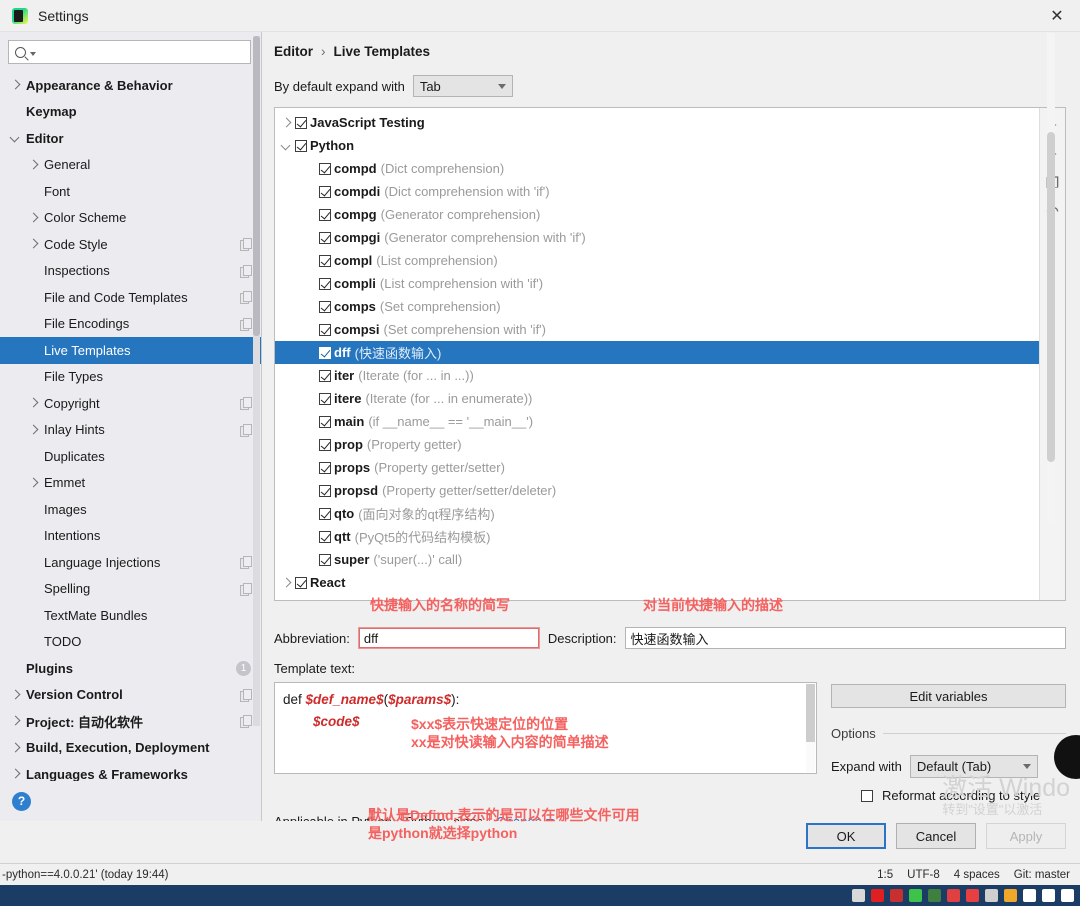 The height and width of the screenshot is (906, 1080). Describe the element at coordinates (657, 536) in the screenshot. I see `template-row: qtt (PyQt5的代码结构模板)` at that location.